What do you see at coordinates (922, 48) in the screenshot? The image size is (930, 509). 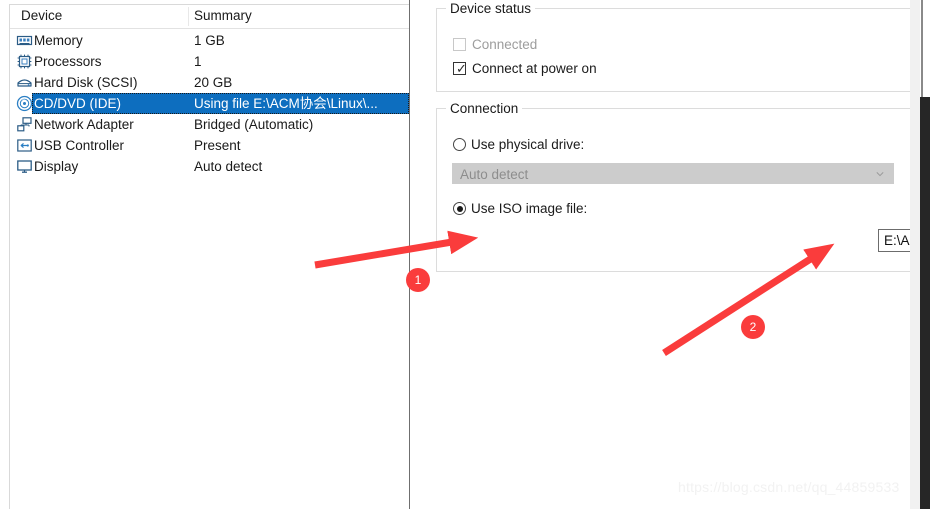 I see `scrollbar-track-top` at bounding box center [922, 48].